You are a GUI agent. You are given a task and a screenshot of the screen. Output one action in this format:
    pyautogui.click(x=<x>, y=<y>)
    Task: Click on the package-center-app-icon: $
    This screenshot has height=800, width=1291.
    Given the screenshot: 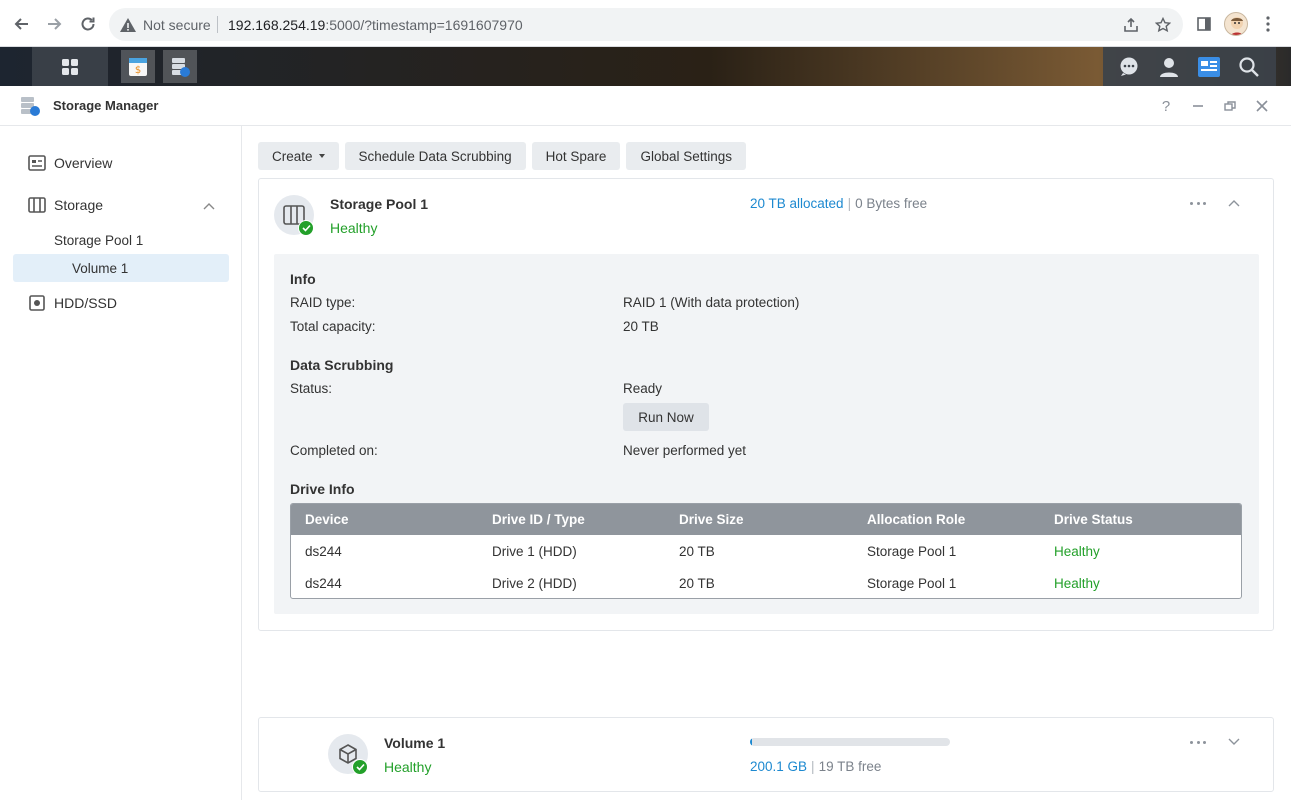 What is the action you would take?
    pyautogui.click(x=138, y=66)
    